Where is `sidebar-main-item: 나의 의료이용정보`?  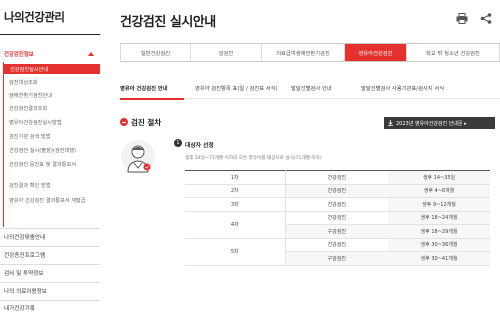
sidebar-main-item: 나의 의료이용정보 is located at coordinates (52, 291).